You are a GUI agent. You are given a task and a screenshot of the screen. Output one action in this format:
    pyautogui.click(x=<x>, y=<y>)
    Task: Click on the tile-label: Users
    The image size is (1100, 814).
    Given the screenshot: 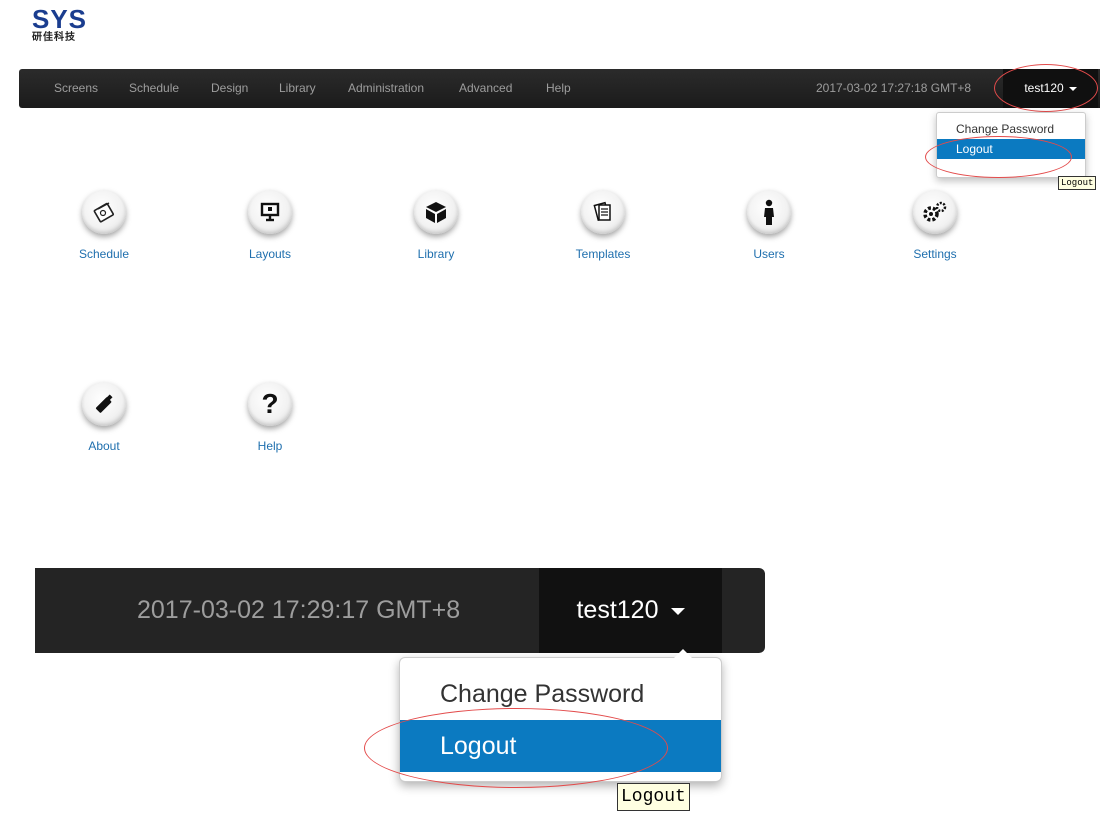 What is the action you would take?
    pyautogui.click(x=769, y=254)
    